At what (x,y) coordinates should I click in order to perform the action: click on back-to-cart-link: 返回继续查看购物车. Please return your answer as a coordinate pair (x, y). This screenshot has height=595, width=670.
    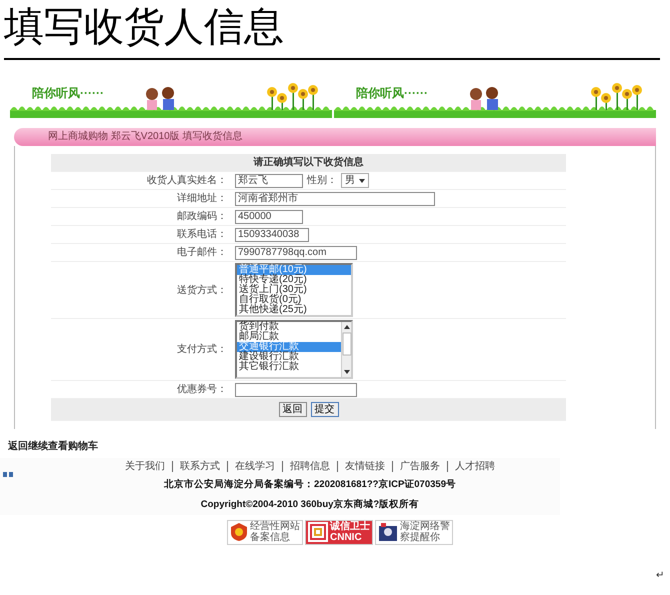
    Looking at the image, I should click on (53, 446).